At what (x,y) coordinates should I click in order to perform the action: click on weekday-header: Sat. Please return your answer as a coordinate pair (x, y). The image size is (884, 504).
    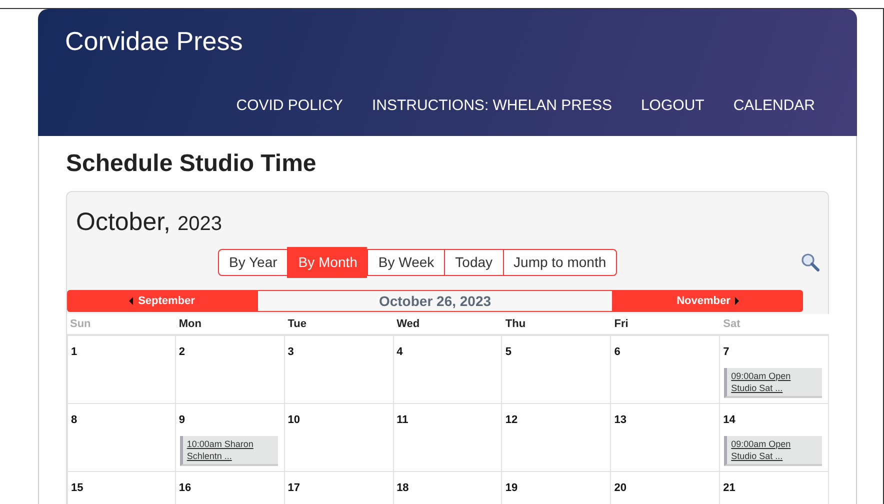
    Looking at the image, I should click on (774, 325).